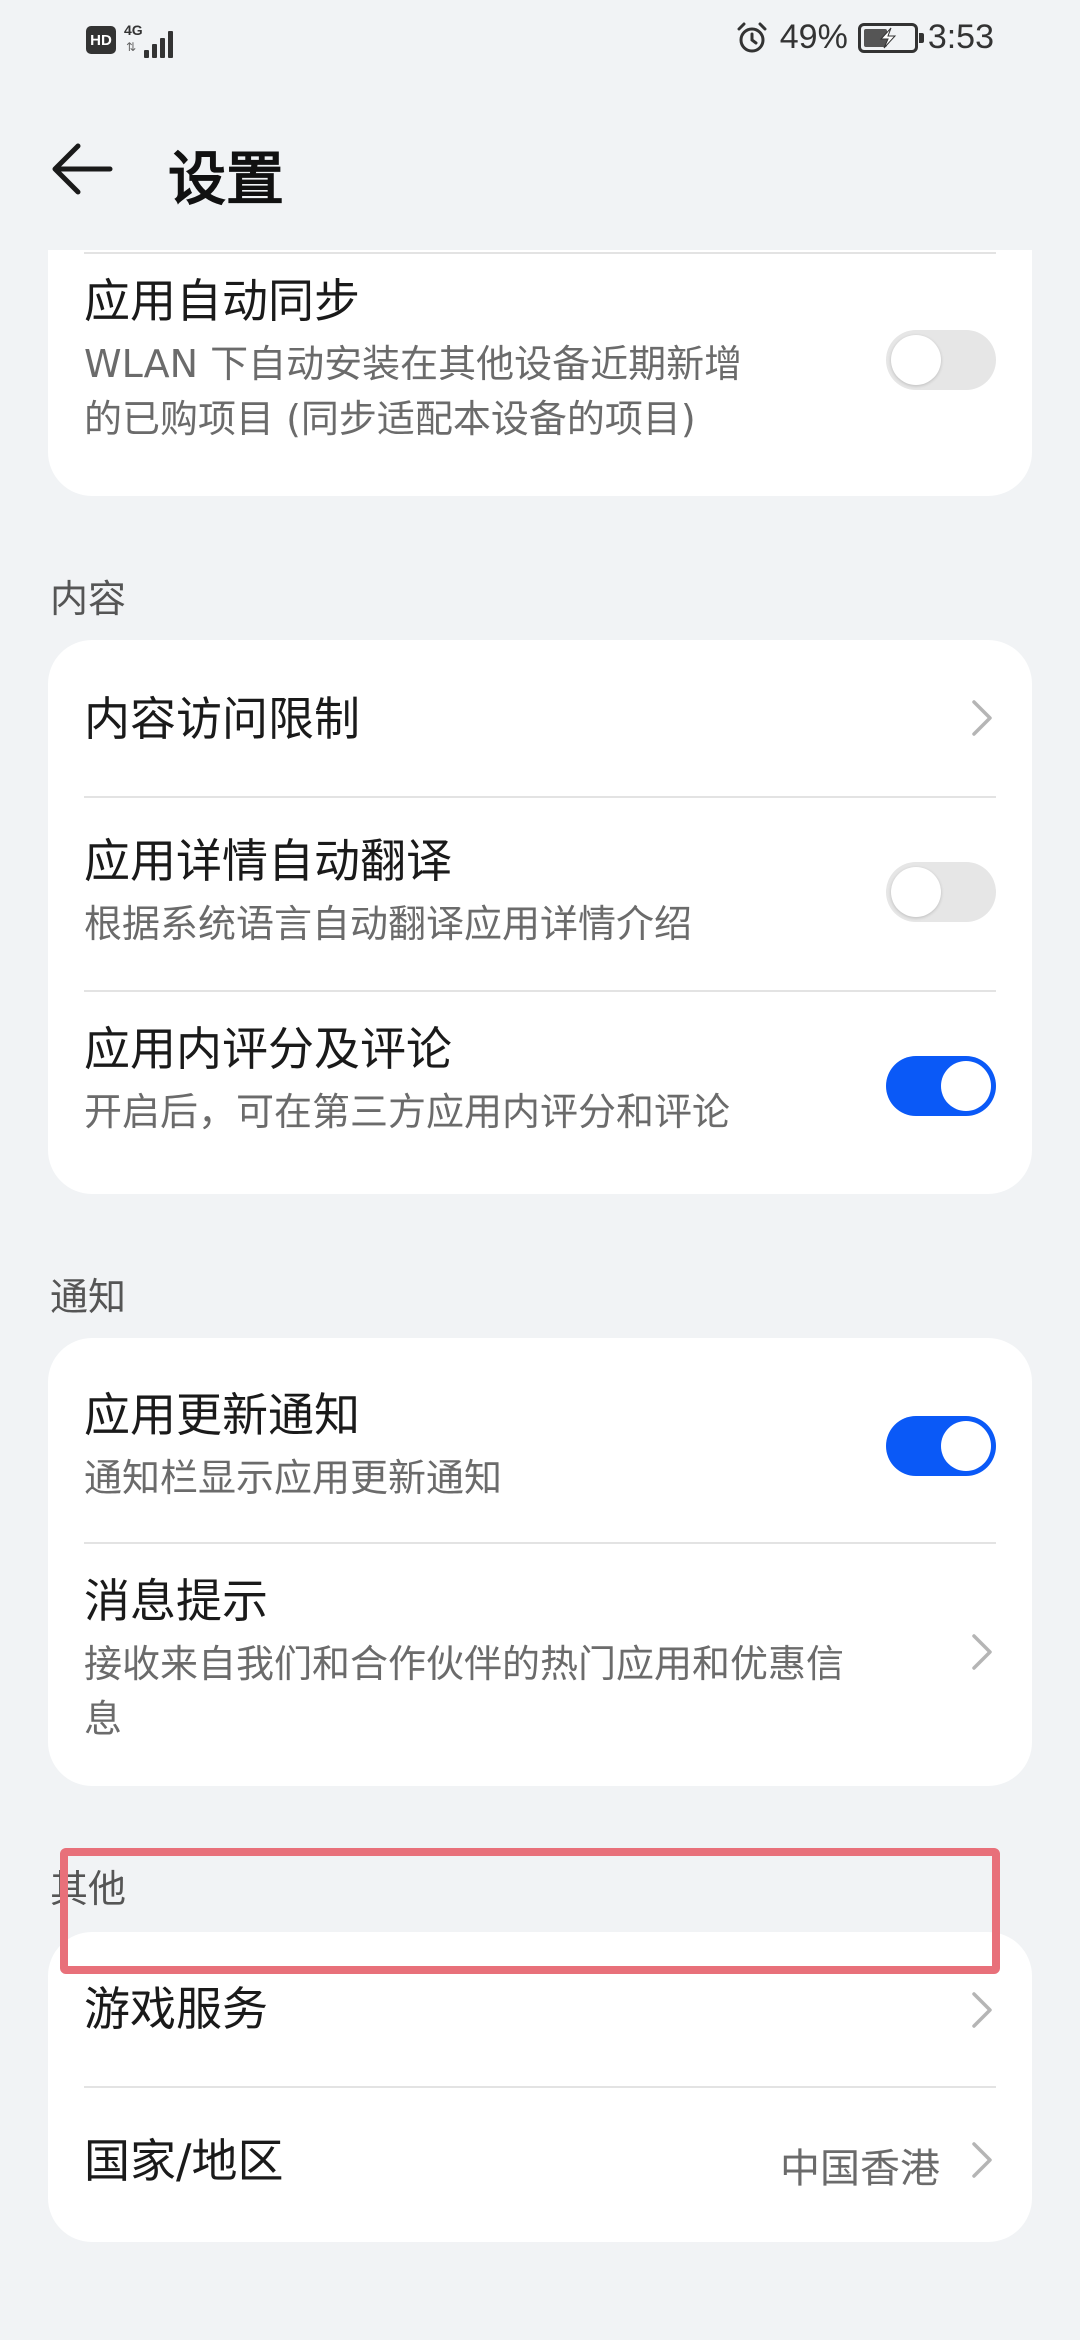 This screenshot has height=2340, width=1080. I want to click on auto-translate-toggle, so click(941, 892).